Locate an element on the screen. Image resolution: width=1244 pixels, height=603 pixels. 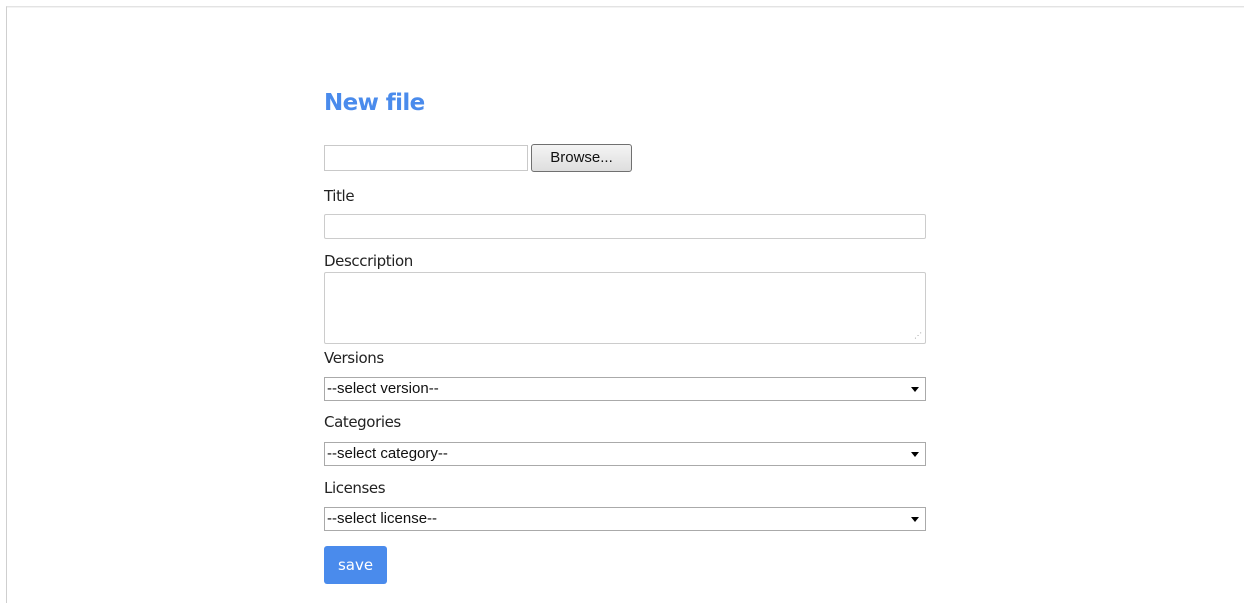
categories-select: --select category-- is located at coordinates (625, 454).